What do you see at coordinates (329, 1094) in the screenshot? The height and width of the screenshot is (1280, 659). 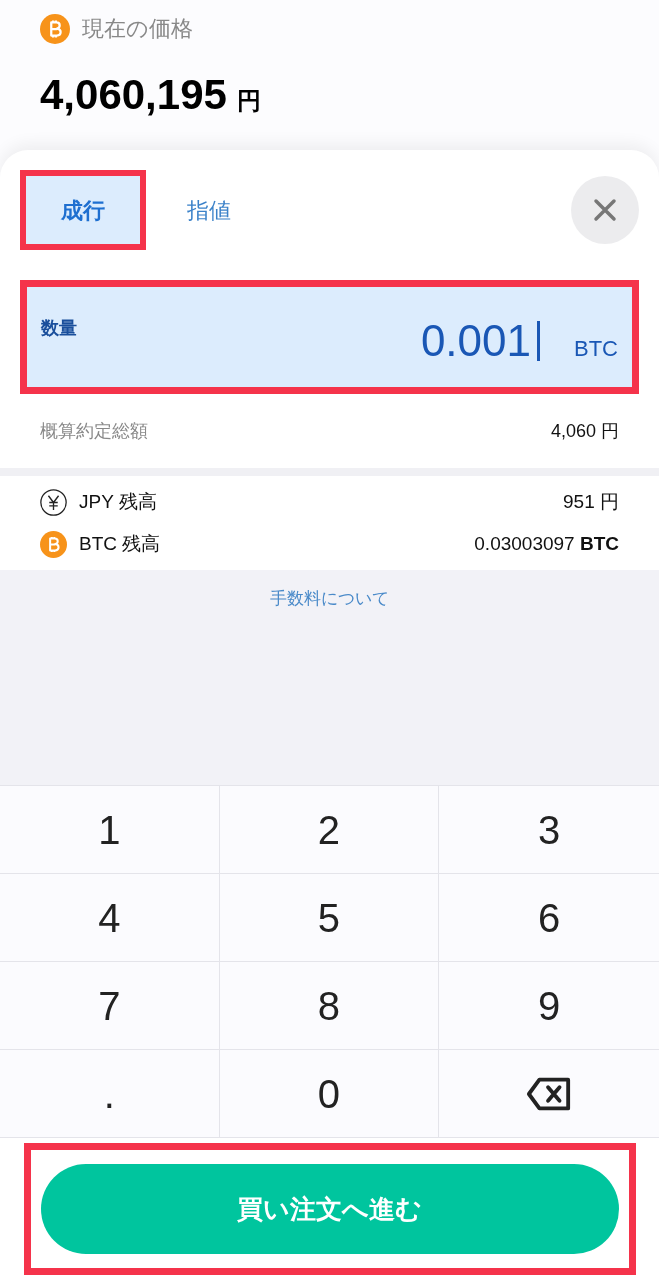 I see `keypad-key: 0` at bounding box center [329, 1094].